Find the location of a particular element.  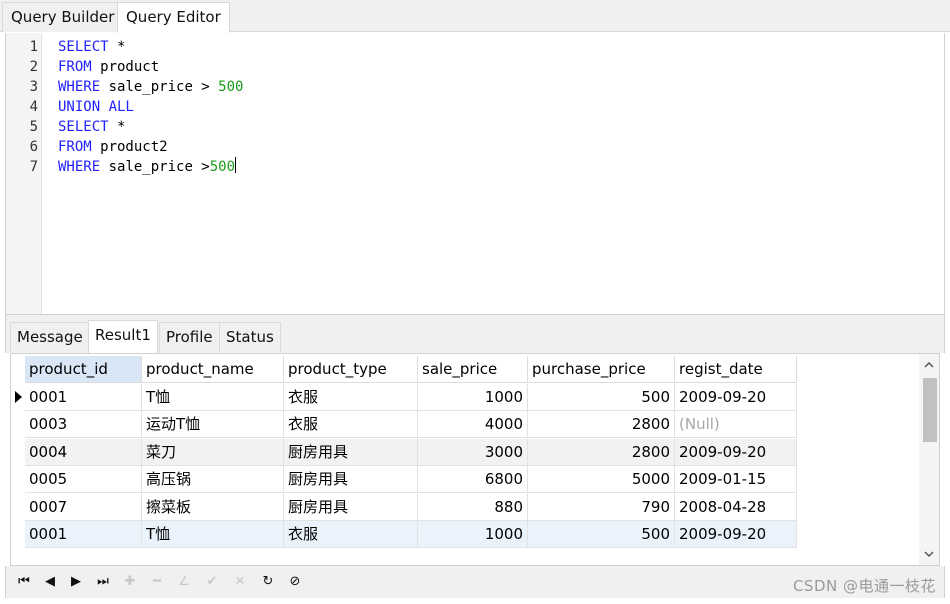

cell-product-name: 擦菜板 is located at coordinates (213, 507).